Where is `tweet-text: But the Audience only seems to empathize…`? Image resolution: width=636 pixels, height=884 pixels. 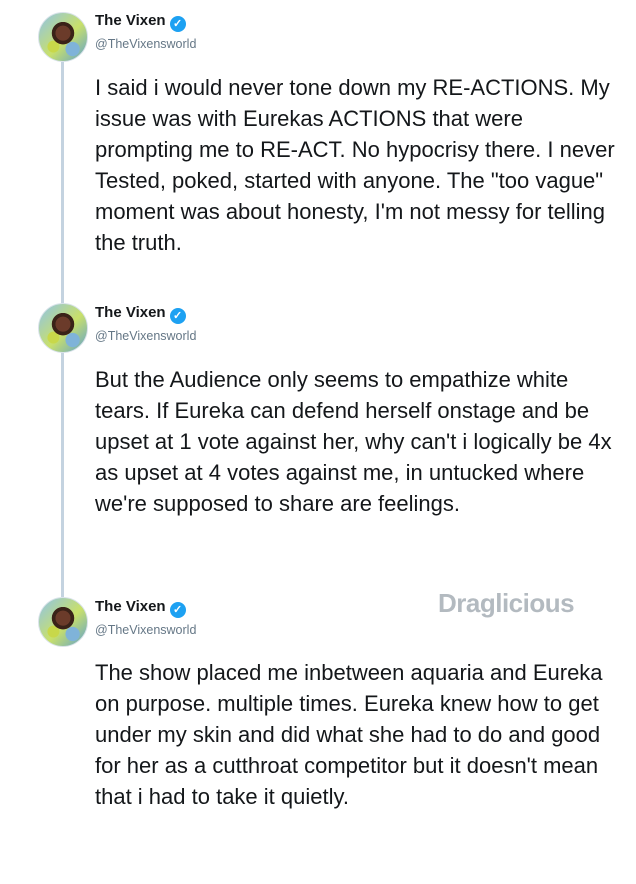
tweet-text: But the Audience only seems to empathize… is located at coordinates (353, 441).